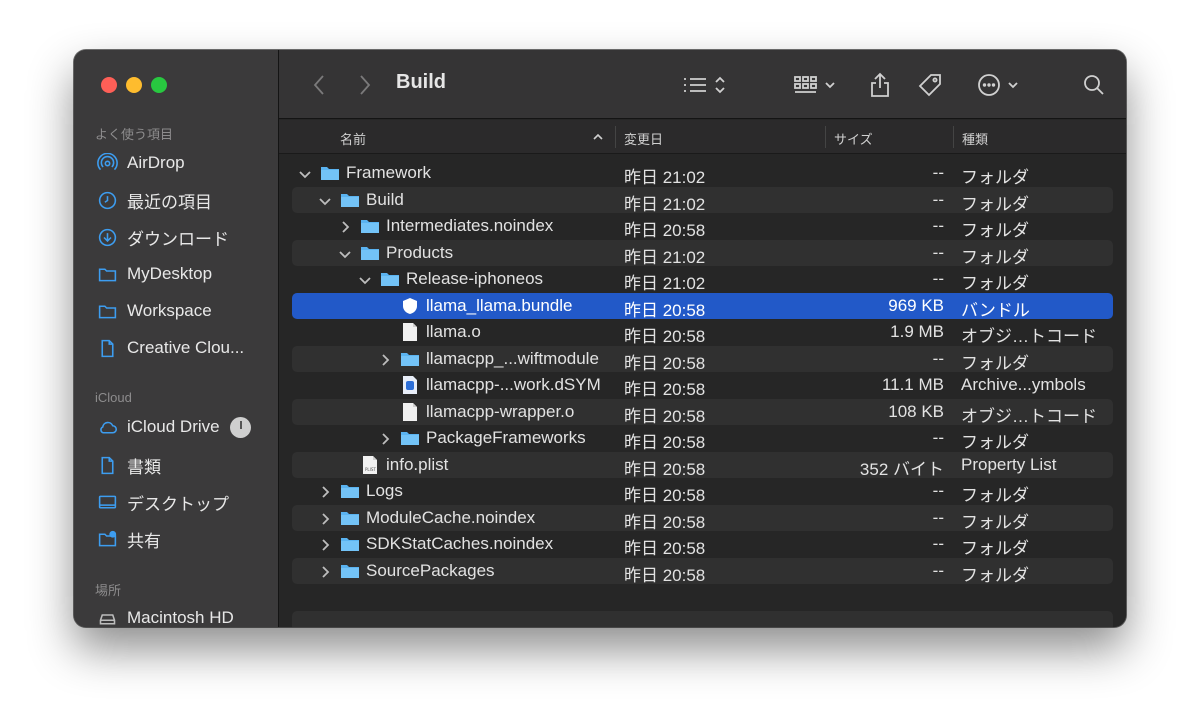 The width and height of the screenshot is (1200, 725). What do you see at coordinates (430, 570) in the screenshot?
I see `file-name: SourcePackages` at bounding box center [430, 570].